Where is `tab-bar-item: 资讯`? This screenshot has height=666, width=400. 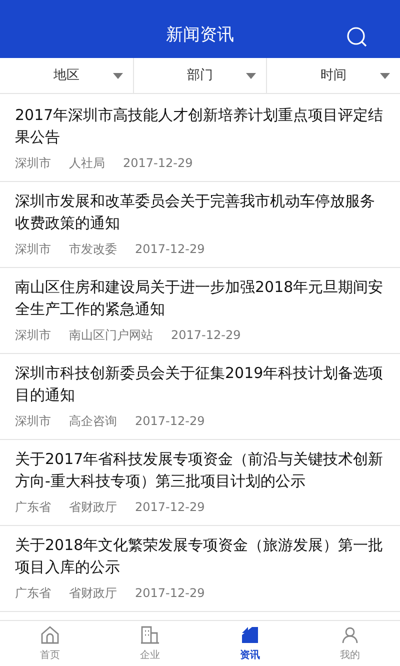
tab-bar-item: 资讯 is located at coordinates (250, 643).